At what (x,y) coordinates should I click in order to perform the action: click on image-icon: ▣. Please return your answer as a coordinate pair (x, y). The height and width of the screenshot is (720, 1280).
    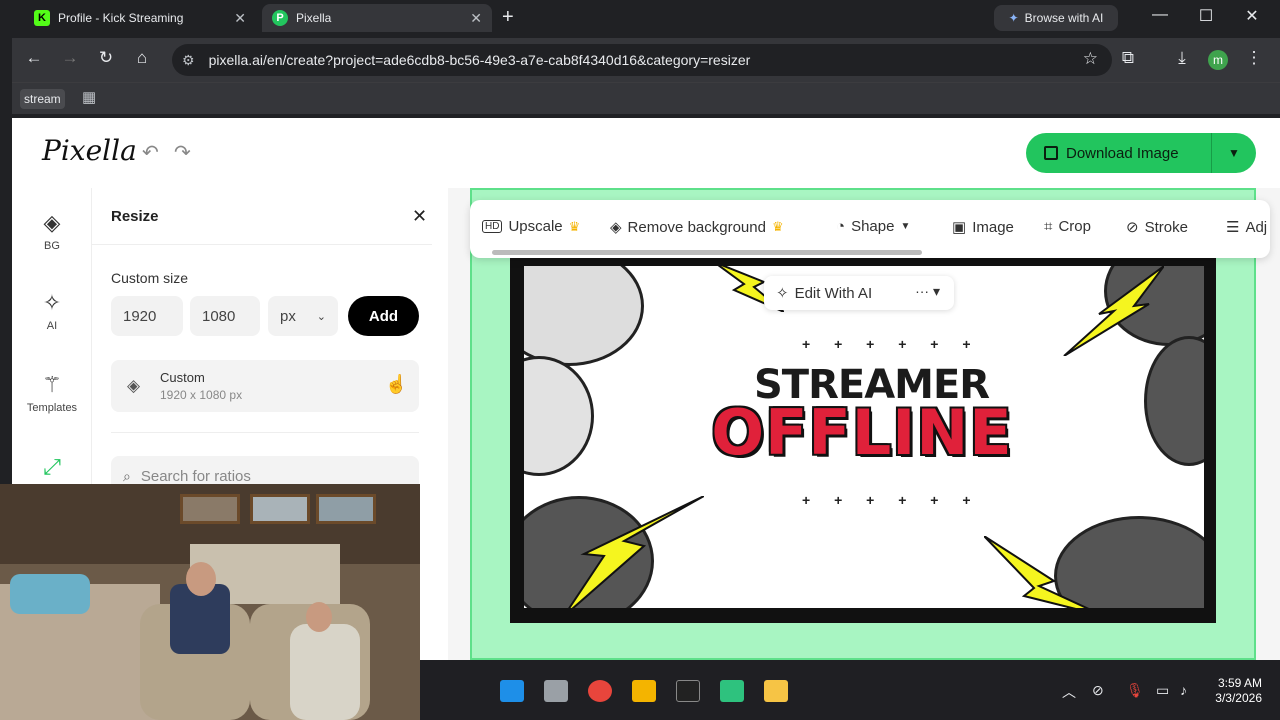
    Looking at the image, I should click on (959, 227).